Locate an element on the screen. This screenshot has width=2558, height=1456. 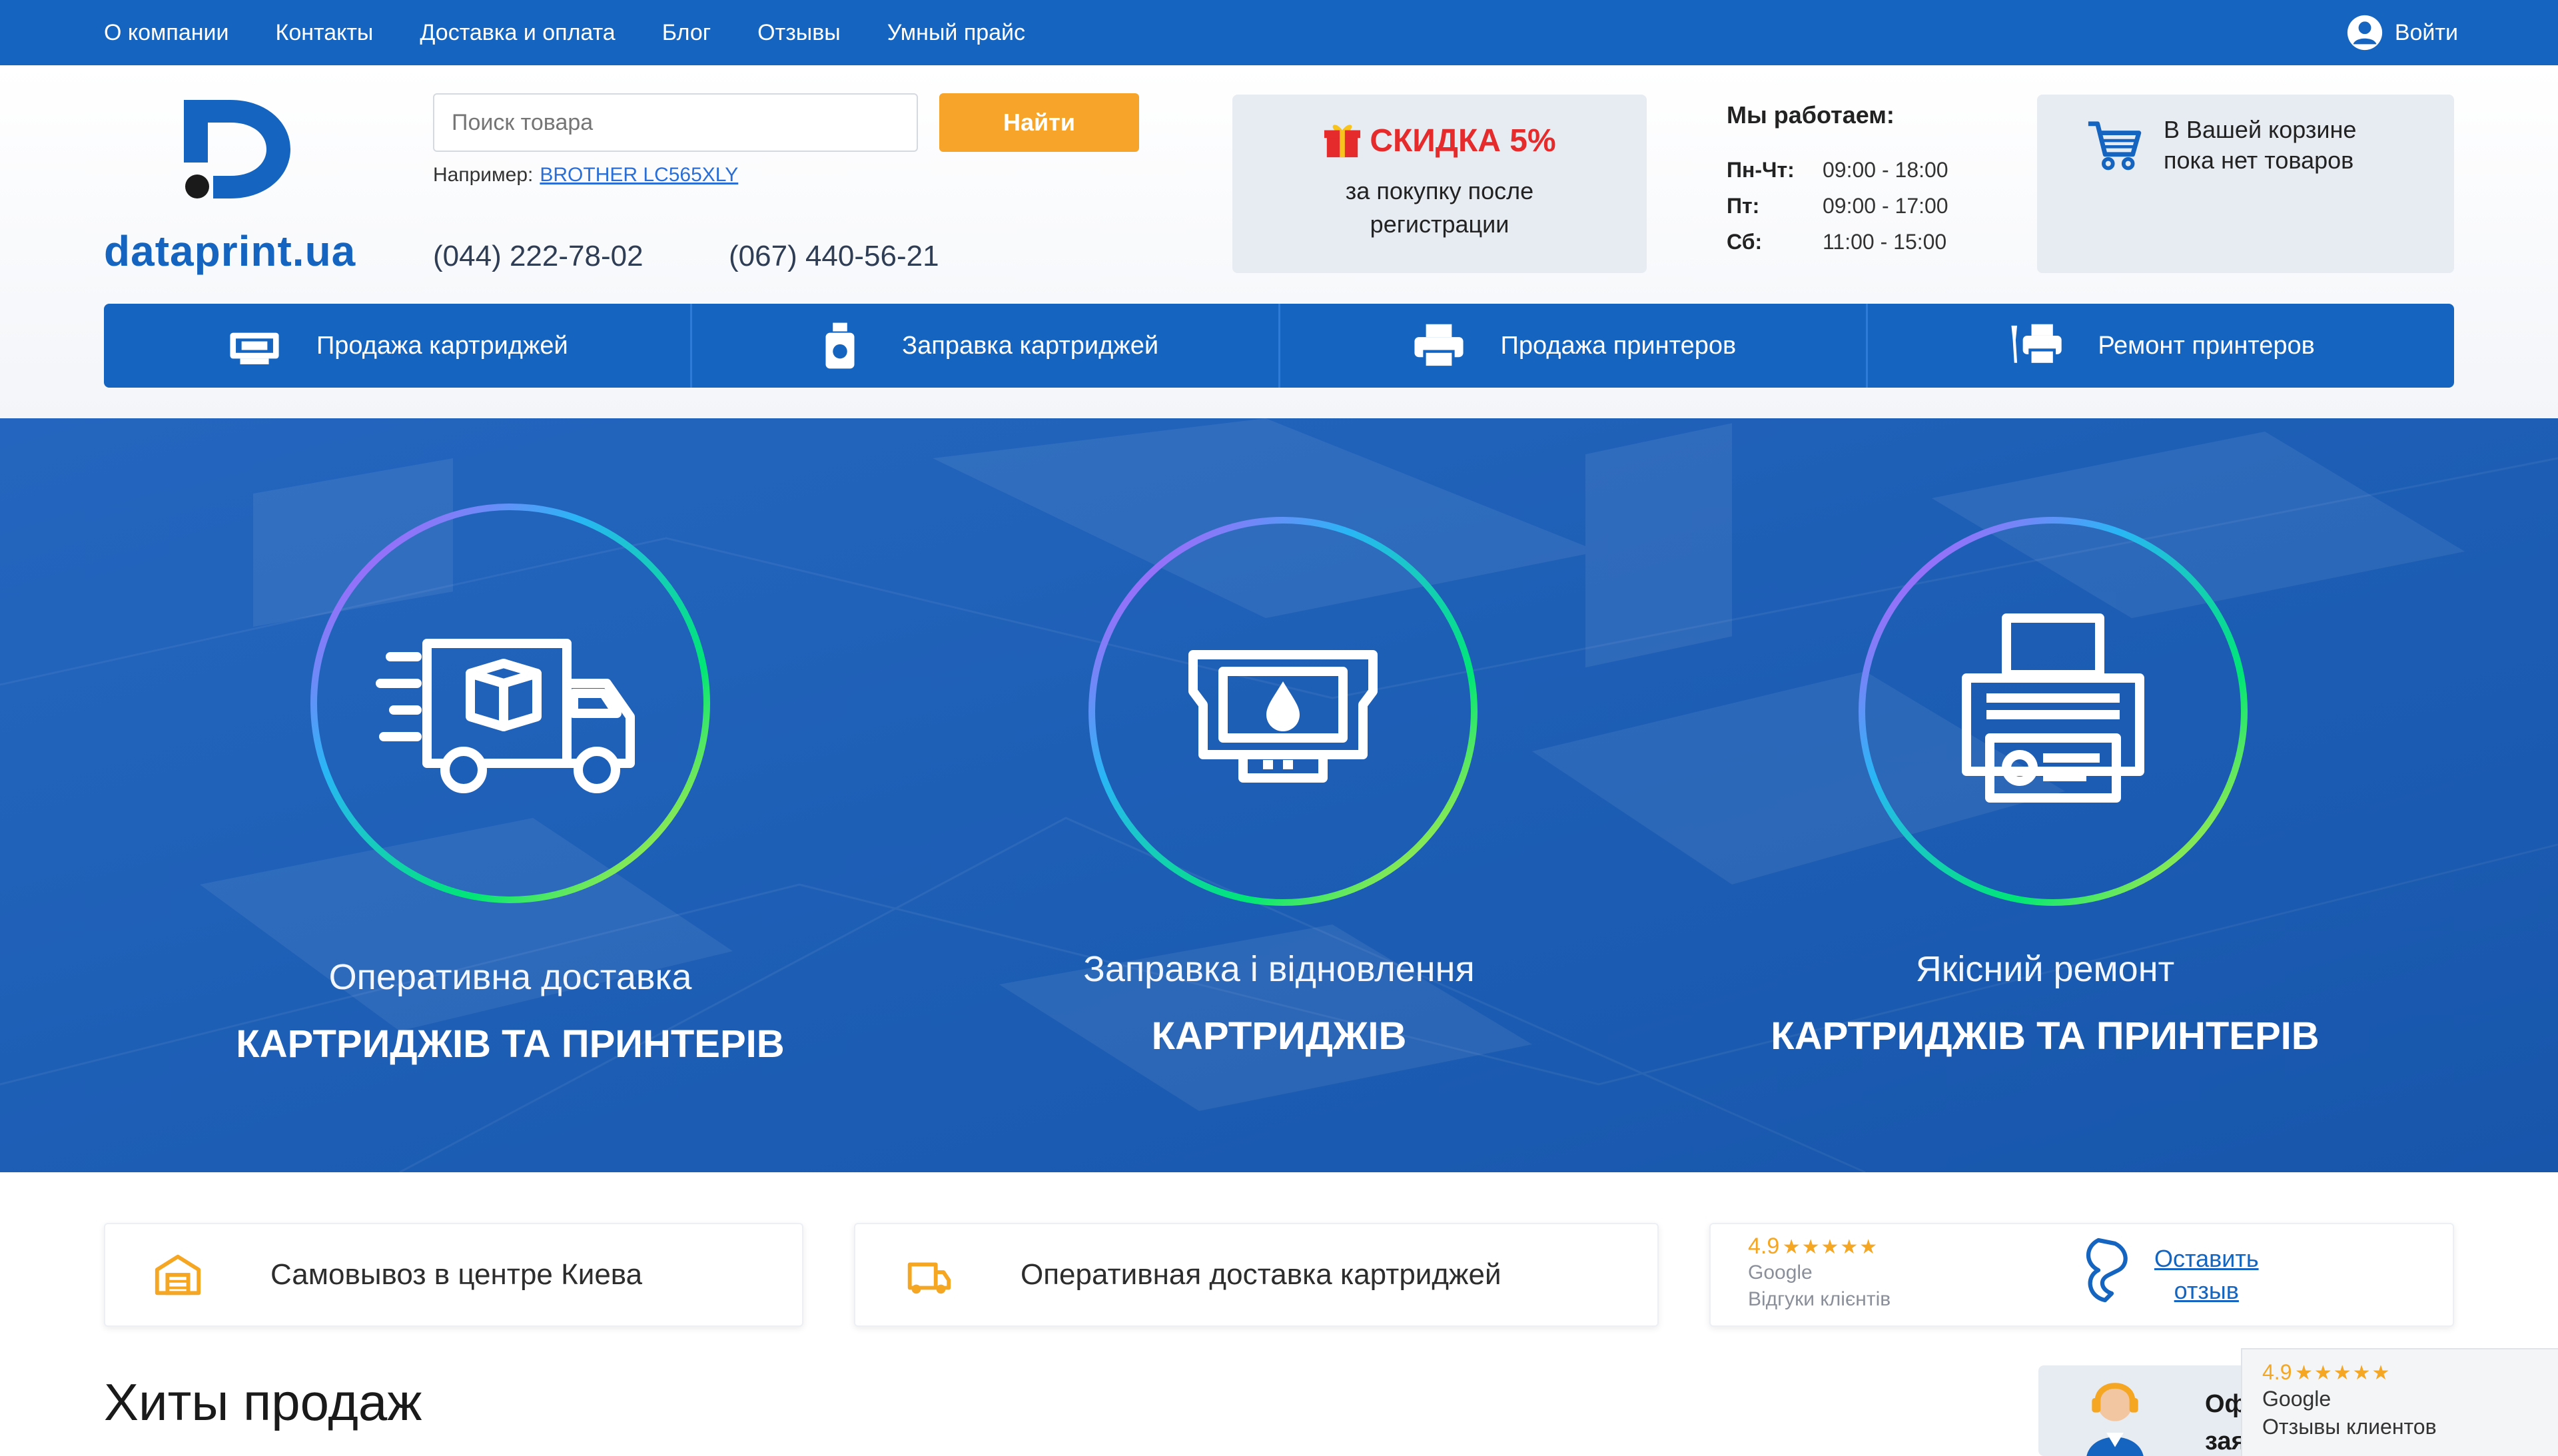
hours-day: Пт: is located at coordinates (1743, 205).